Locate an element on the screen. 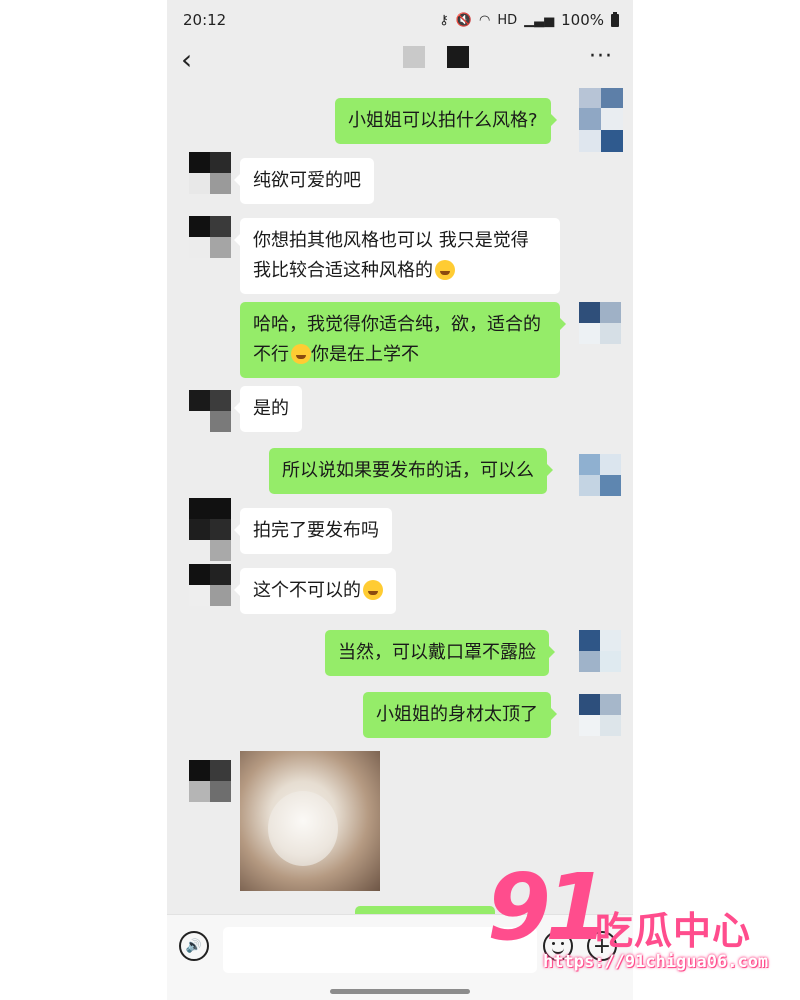 This screenshot has width=800, height=1000. key-icon: ⚷ is located at coordinates (444, 20).